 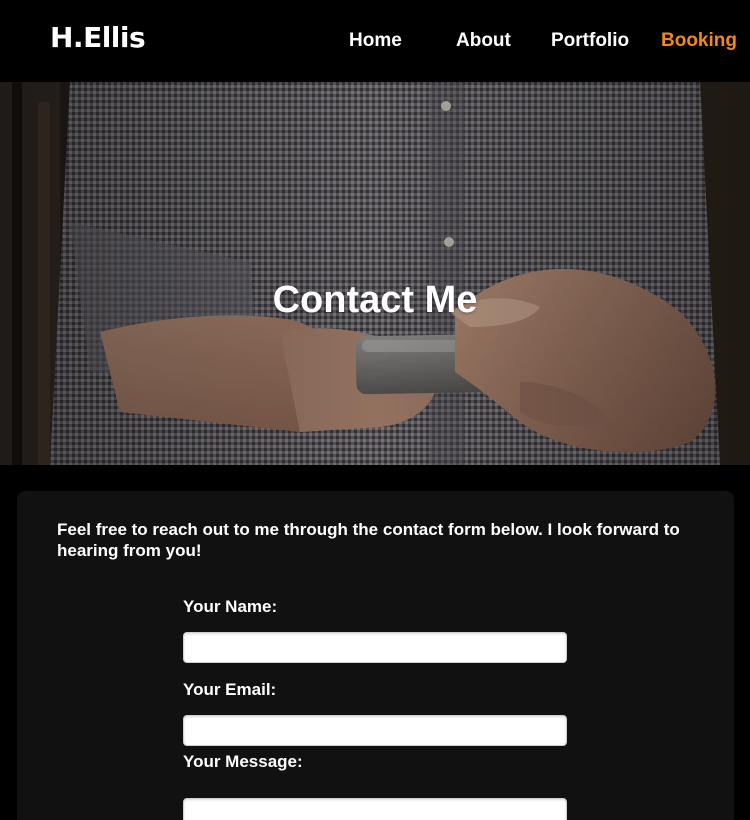 I want to click on nav-link-portfolio: Portfolio, so click(x=590, y=41).